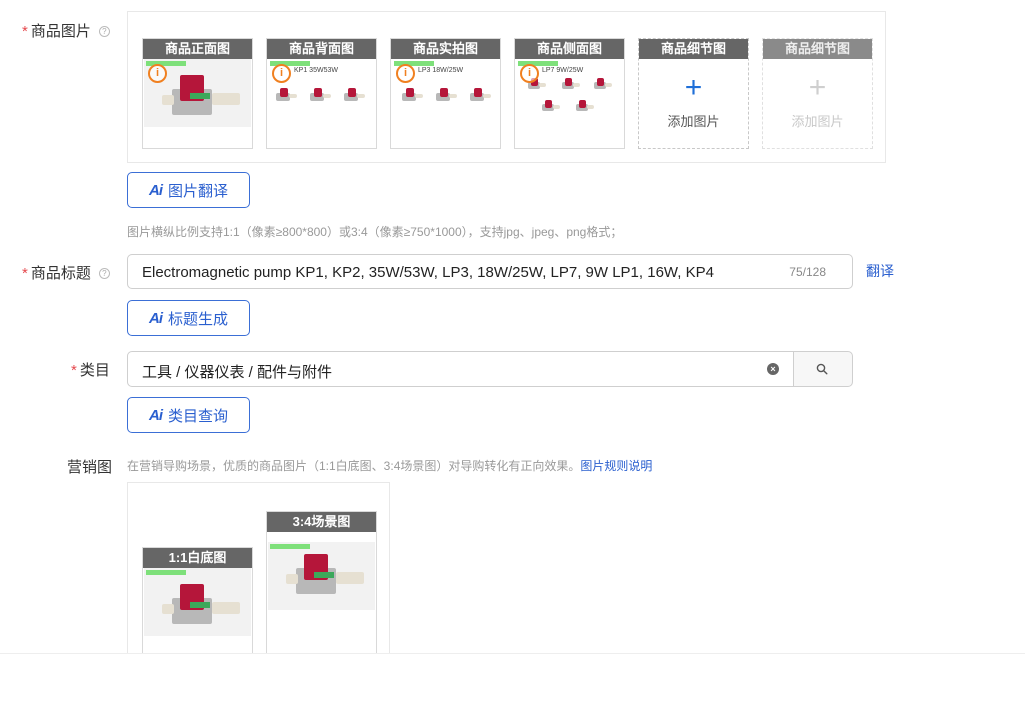 The image size is (1025, 707). Describe the element at coordinates (197, 49) in the screenshot. I see `slot-title: 商品正面图` at that location.